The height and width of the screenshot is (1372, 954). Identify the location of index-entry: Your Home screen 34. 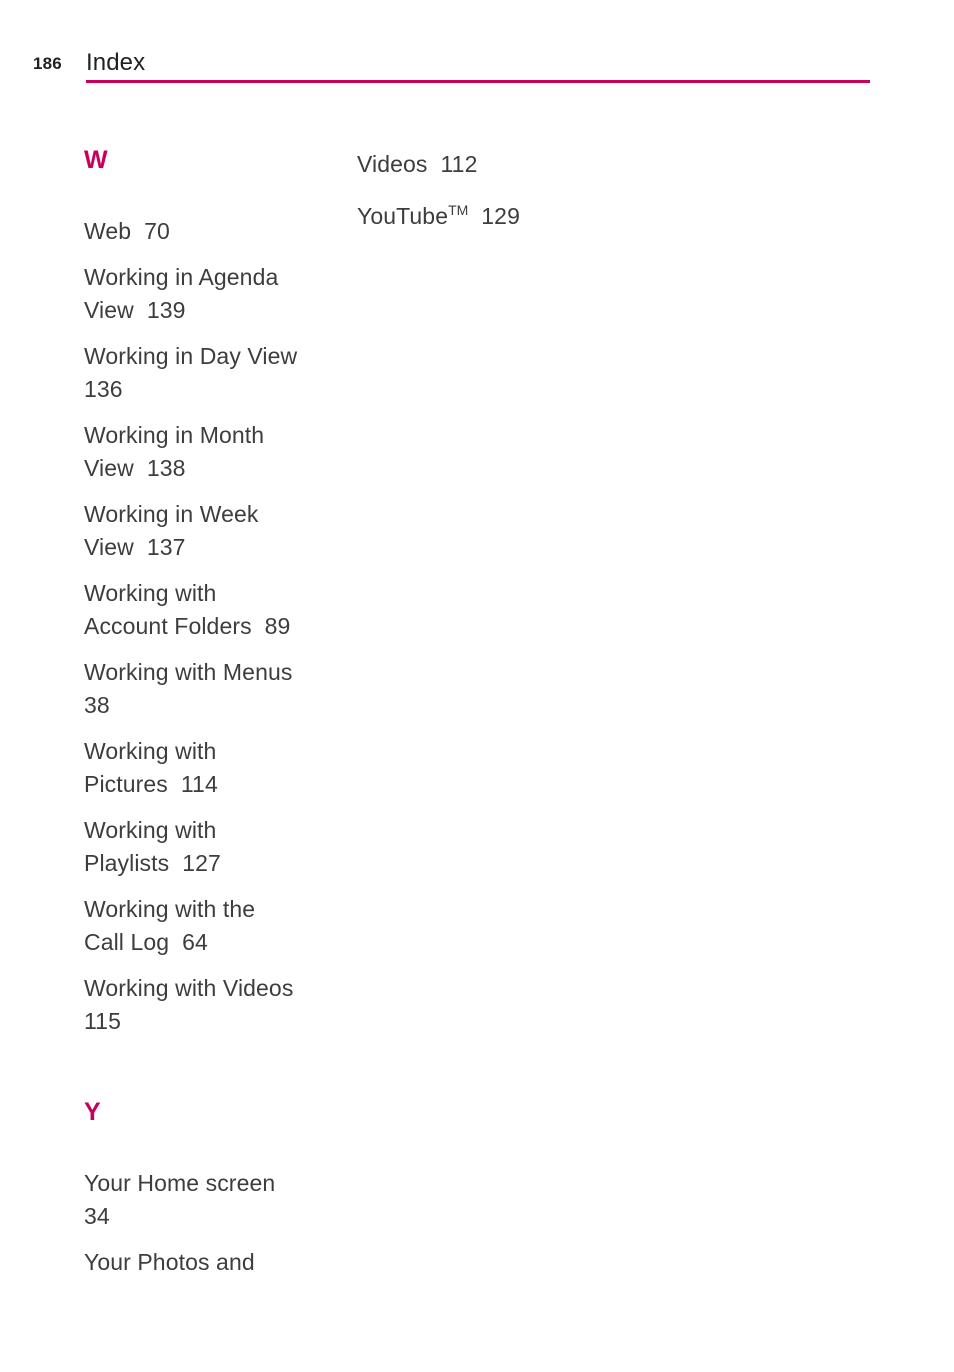
(213, 1200).